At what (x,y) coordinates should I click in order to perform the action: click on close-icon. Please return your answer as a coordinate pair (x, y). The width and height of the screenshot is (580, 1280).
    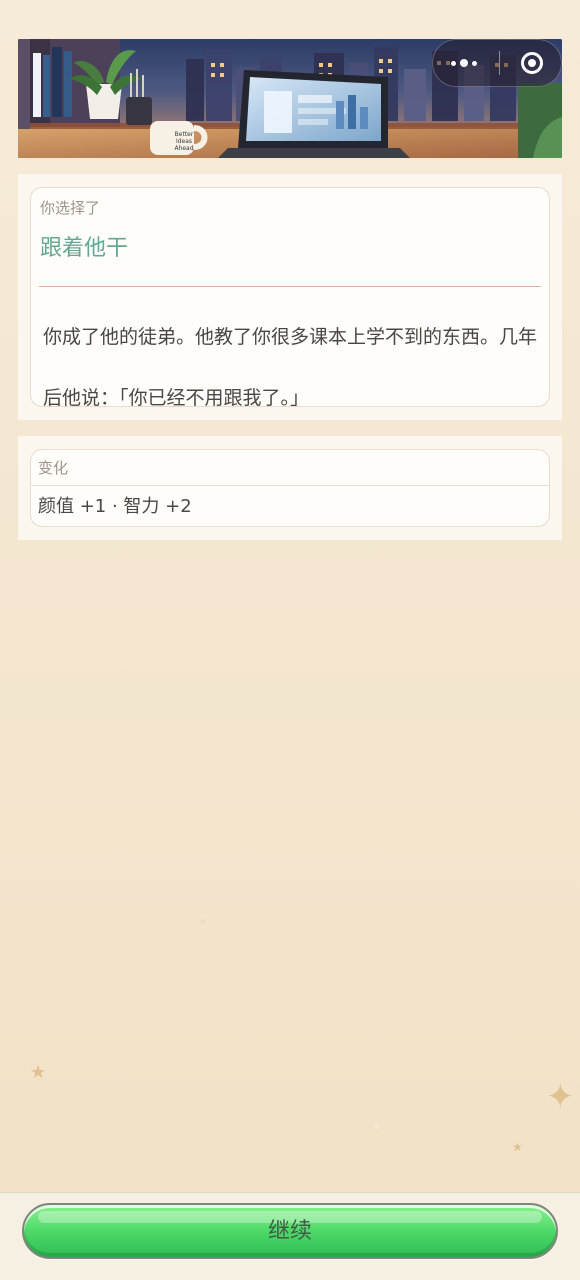
    Looking at the image, I should click on (532, 63).